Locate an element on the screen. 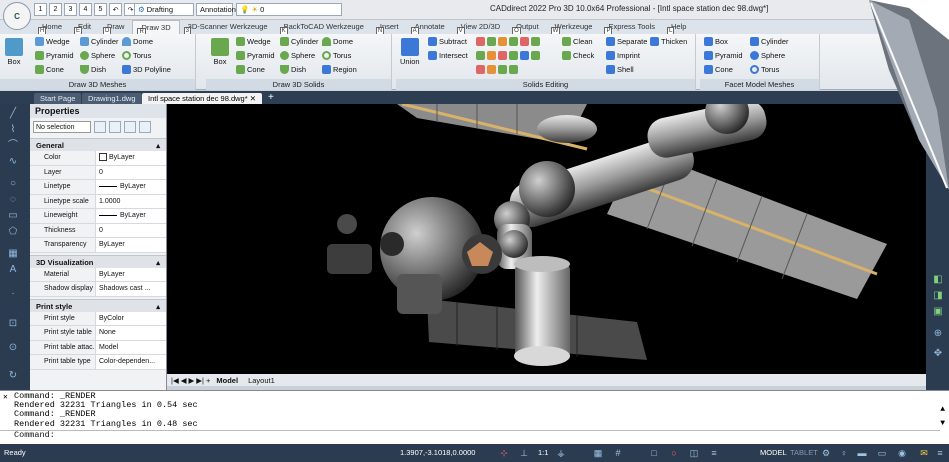 This screenshot has height=462, width=949. polygon-tool-icon: ⬠ is located at coordinates (13, 232).